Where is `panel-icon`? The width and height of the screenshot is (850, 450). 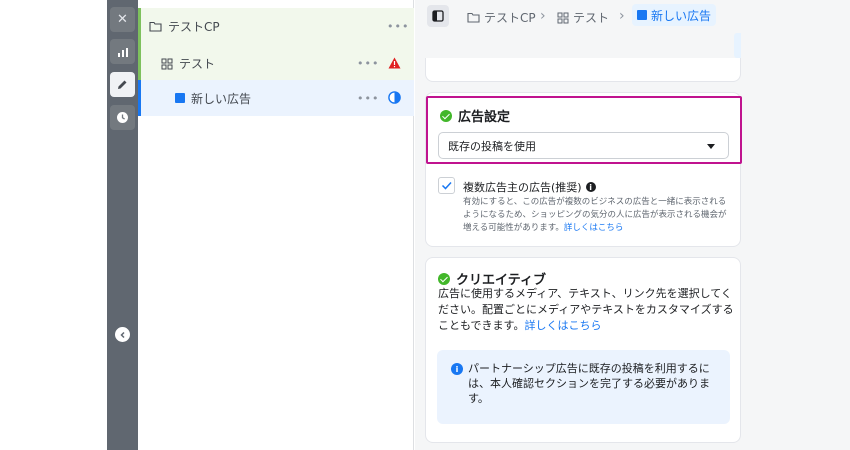
panel-icon is located at coordinates (438, 16).